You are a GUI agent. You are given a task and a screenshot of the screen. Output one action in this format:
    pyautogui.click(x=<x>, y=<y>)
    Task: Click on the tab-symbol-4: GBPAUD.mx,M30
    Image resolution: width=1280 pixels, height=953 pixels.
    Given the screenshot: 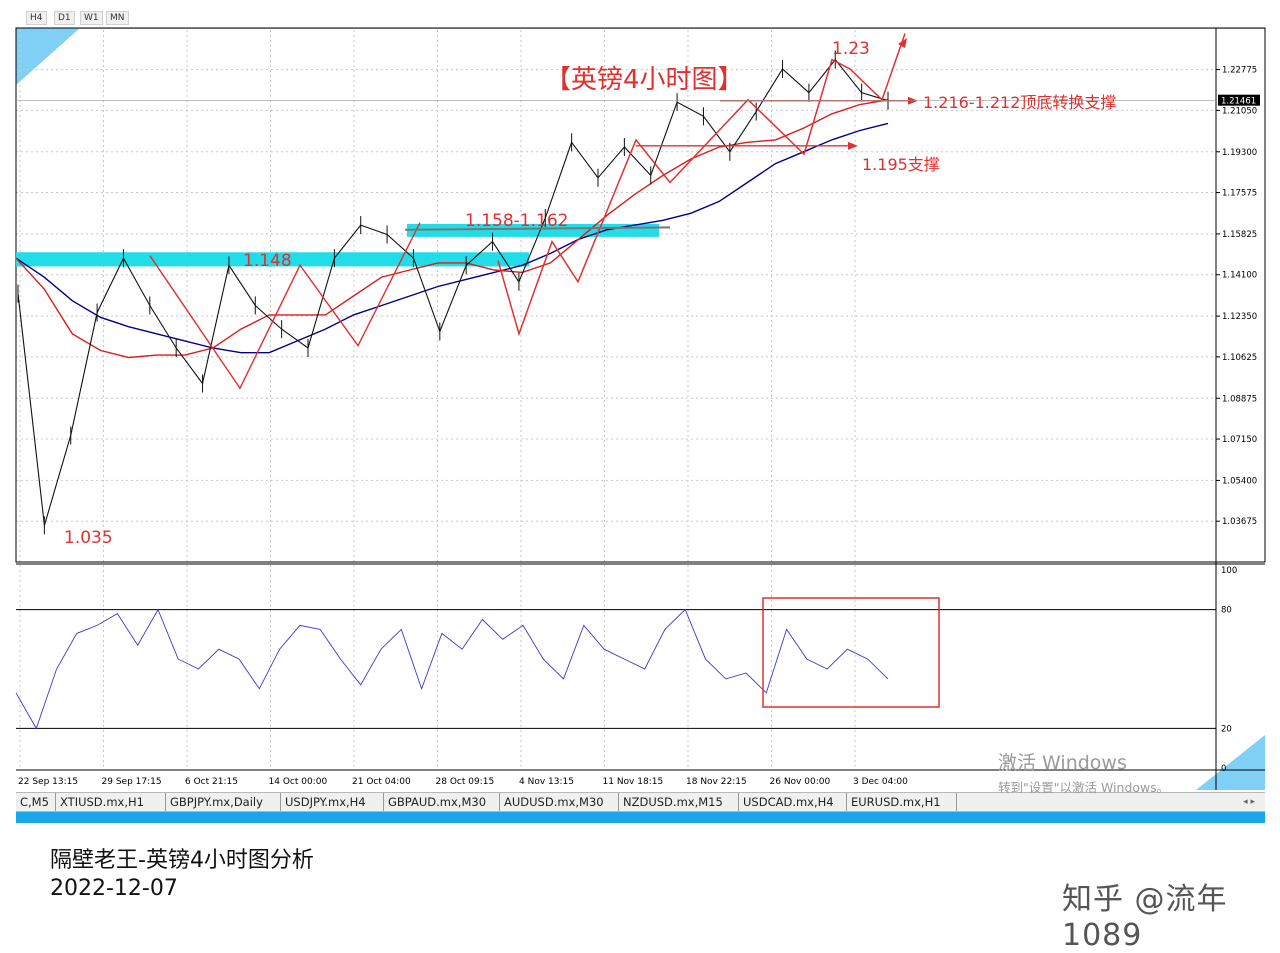 What is the action you would take?
    pyautogui.click(x=442, y=802)
    